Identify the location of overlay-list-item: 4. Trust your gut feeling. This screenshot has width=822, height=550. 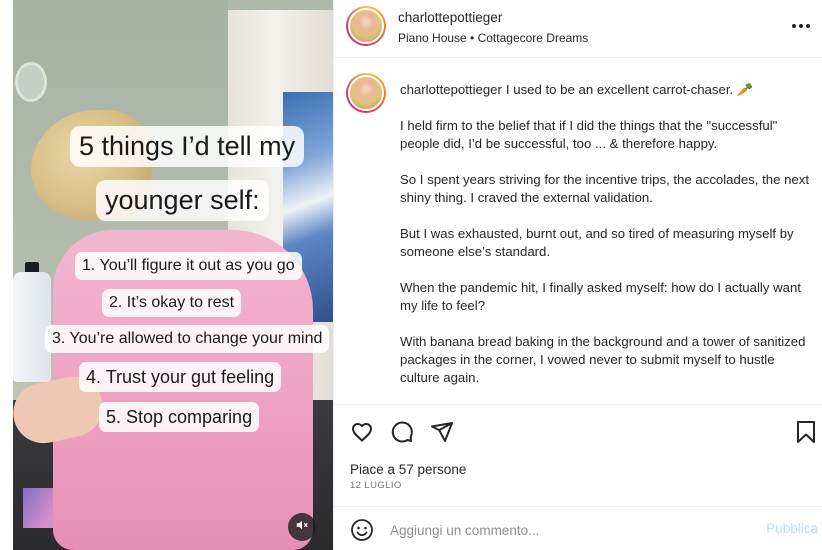
(180, 377).